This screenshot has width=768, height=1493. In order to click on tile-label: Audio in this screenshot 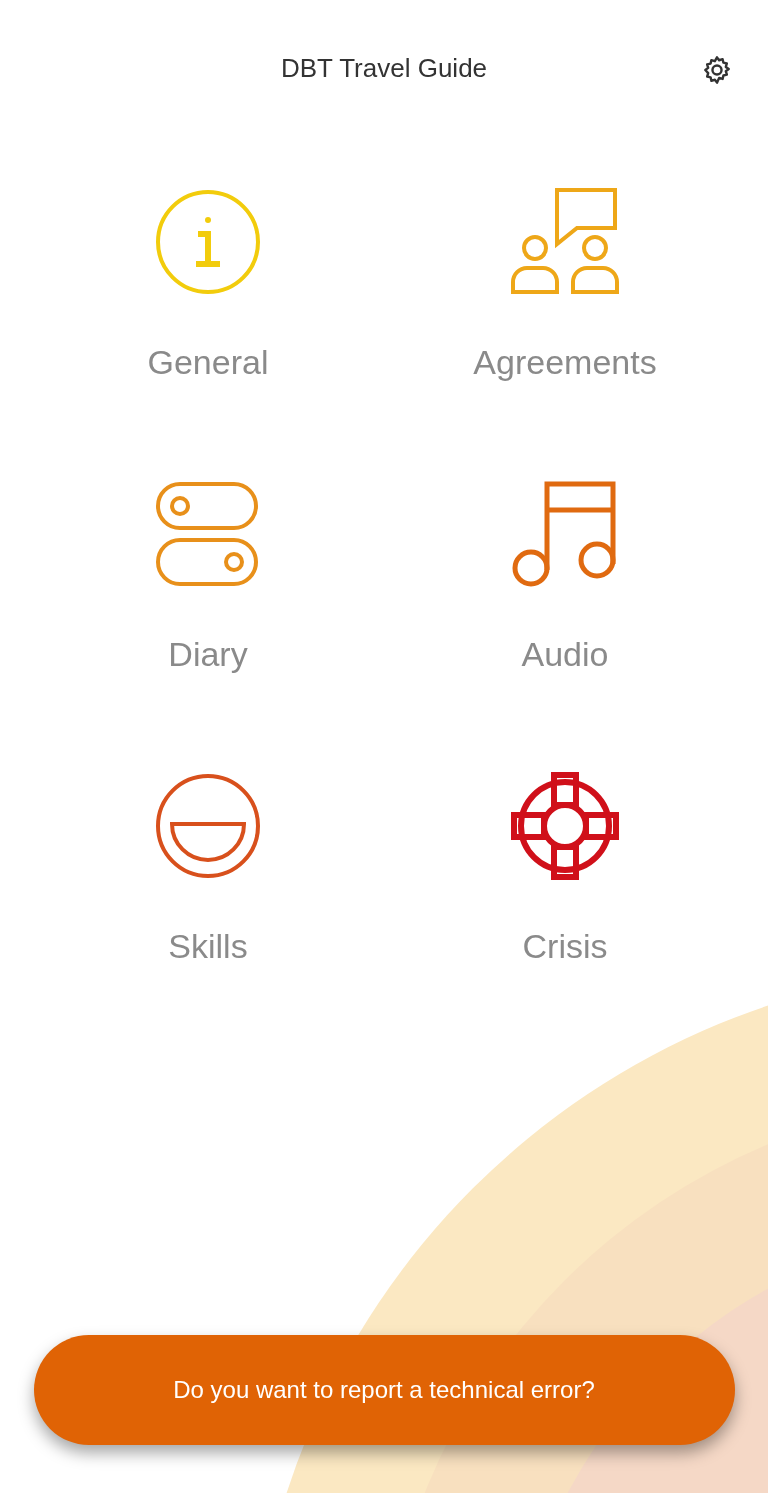, I will do `click(565, 654)`.